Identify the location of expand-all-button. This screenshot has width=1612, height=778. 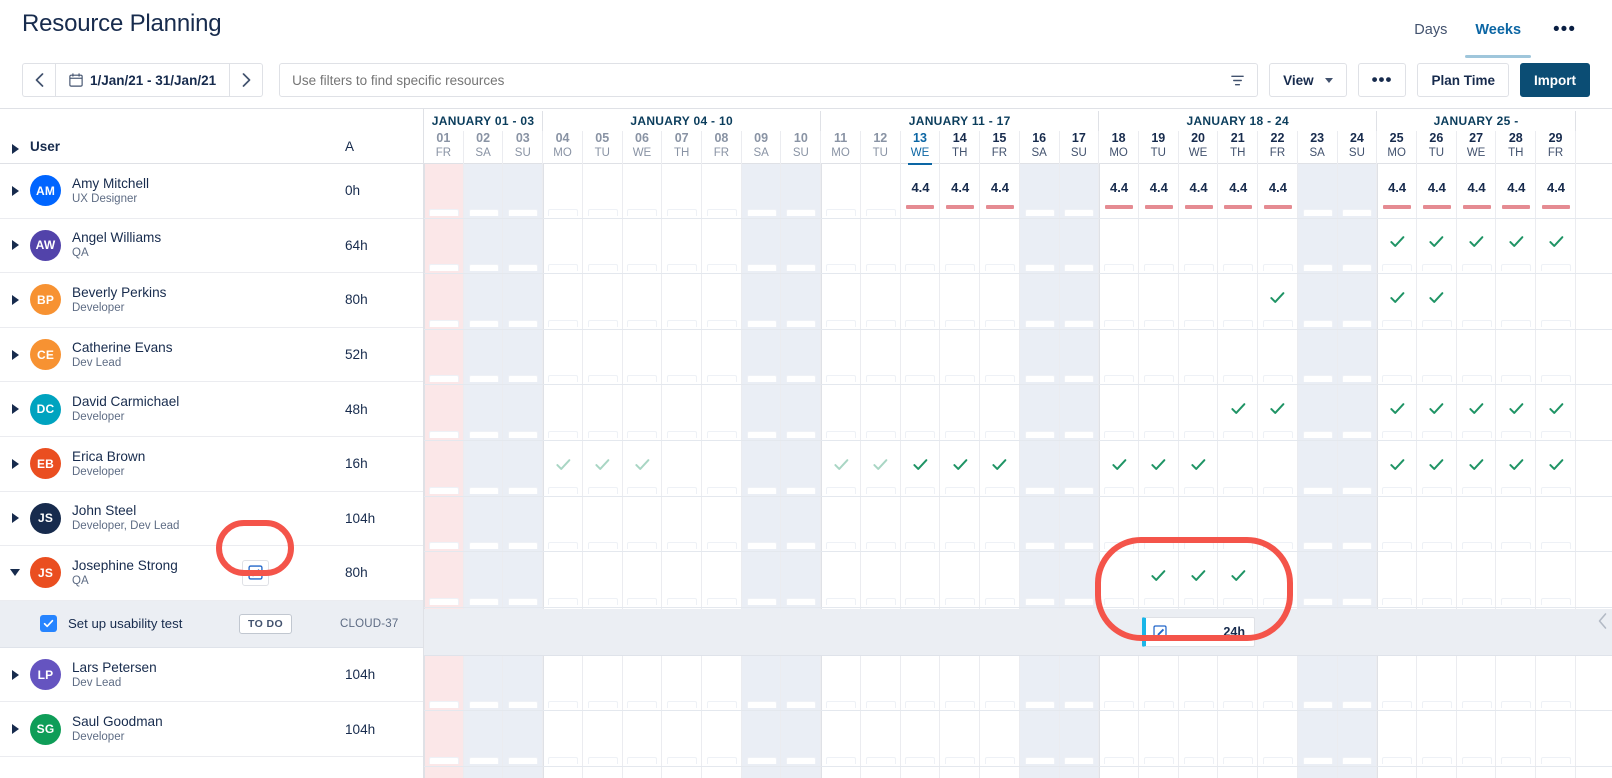
(15, 149).